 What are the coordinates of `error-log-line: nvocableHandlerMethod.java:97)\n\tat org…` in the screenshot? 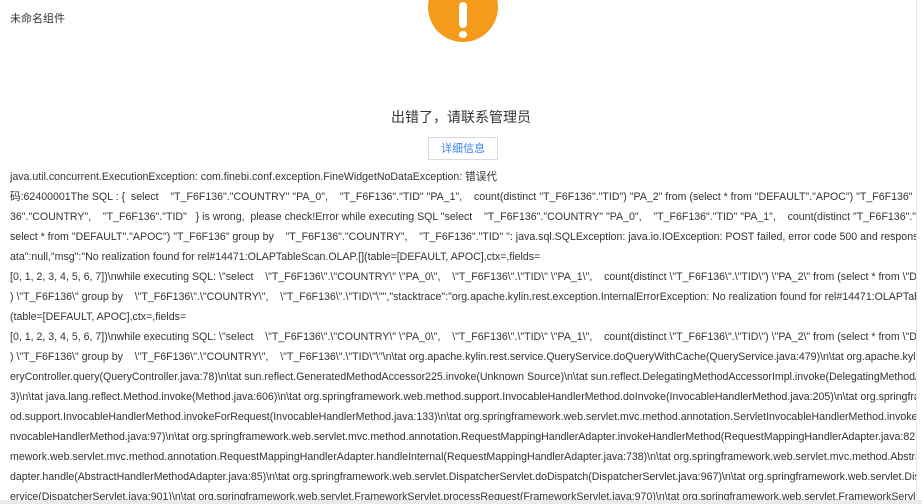 It's located at (463, 437).